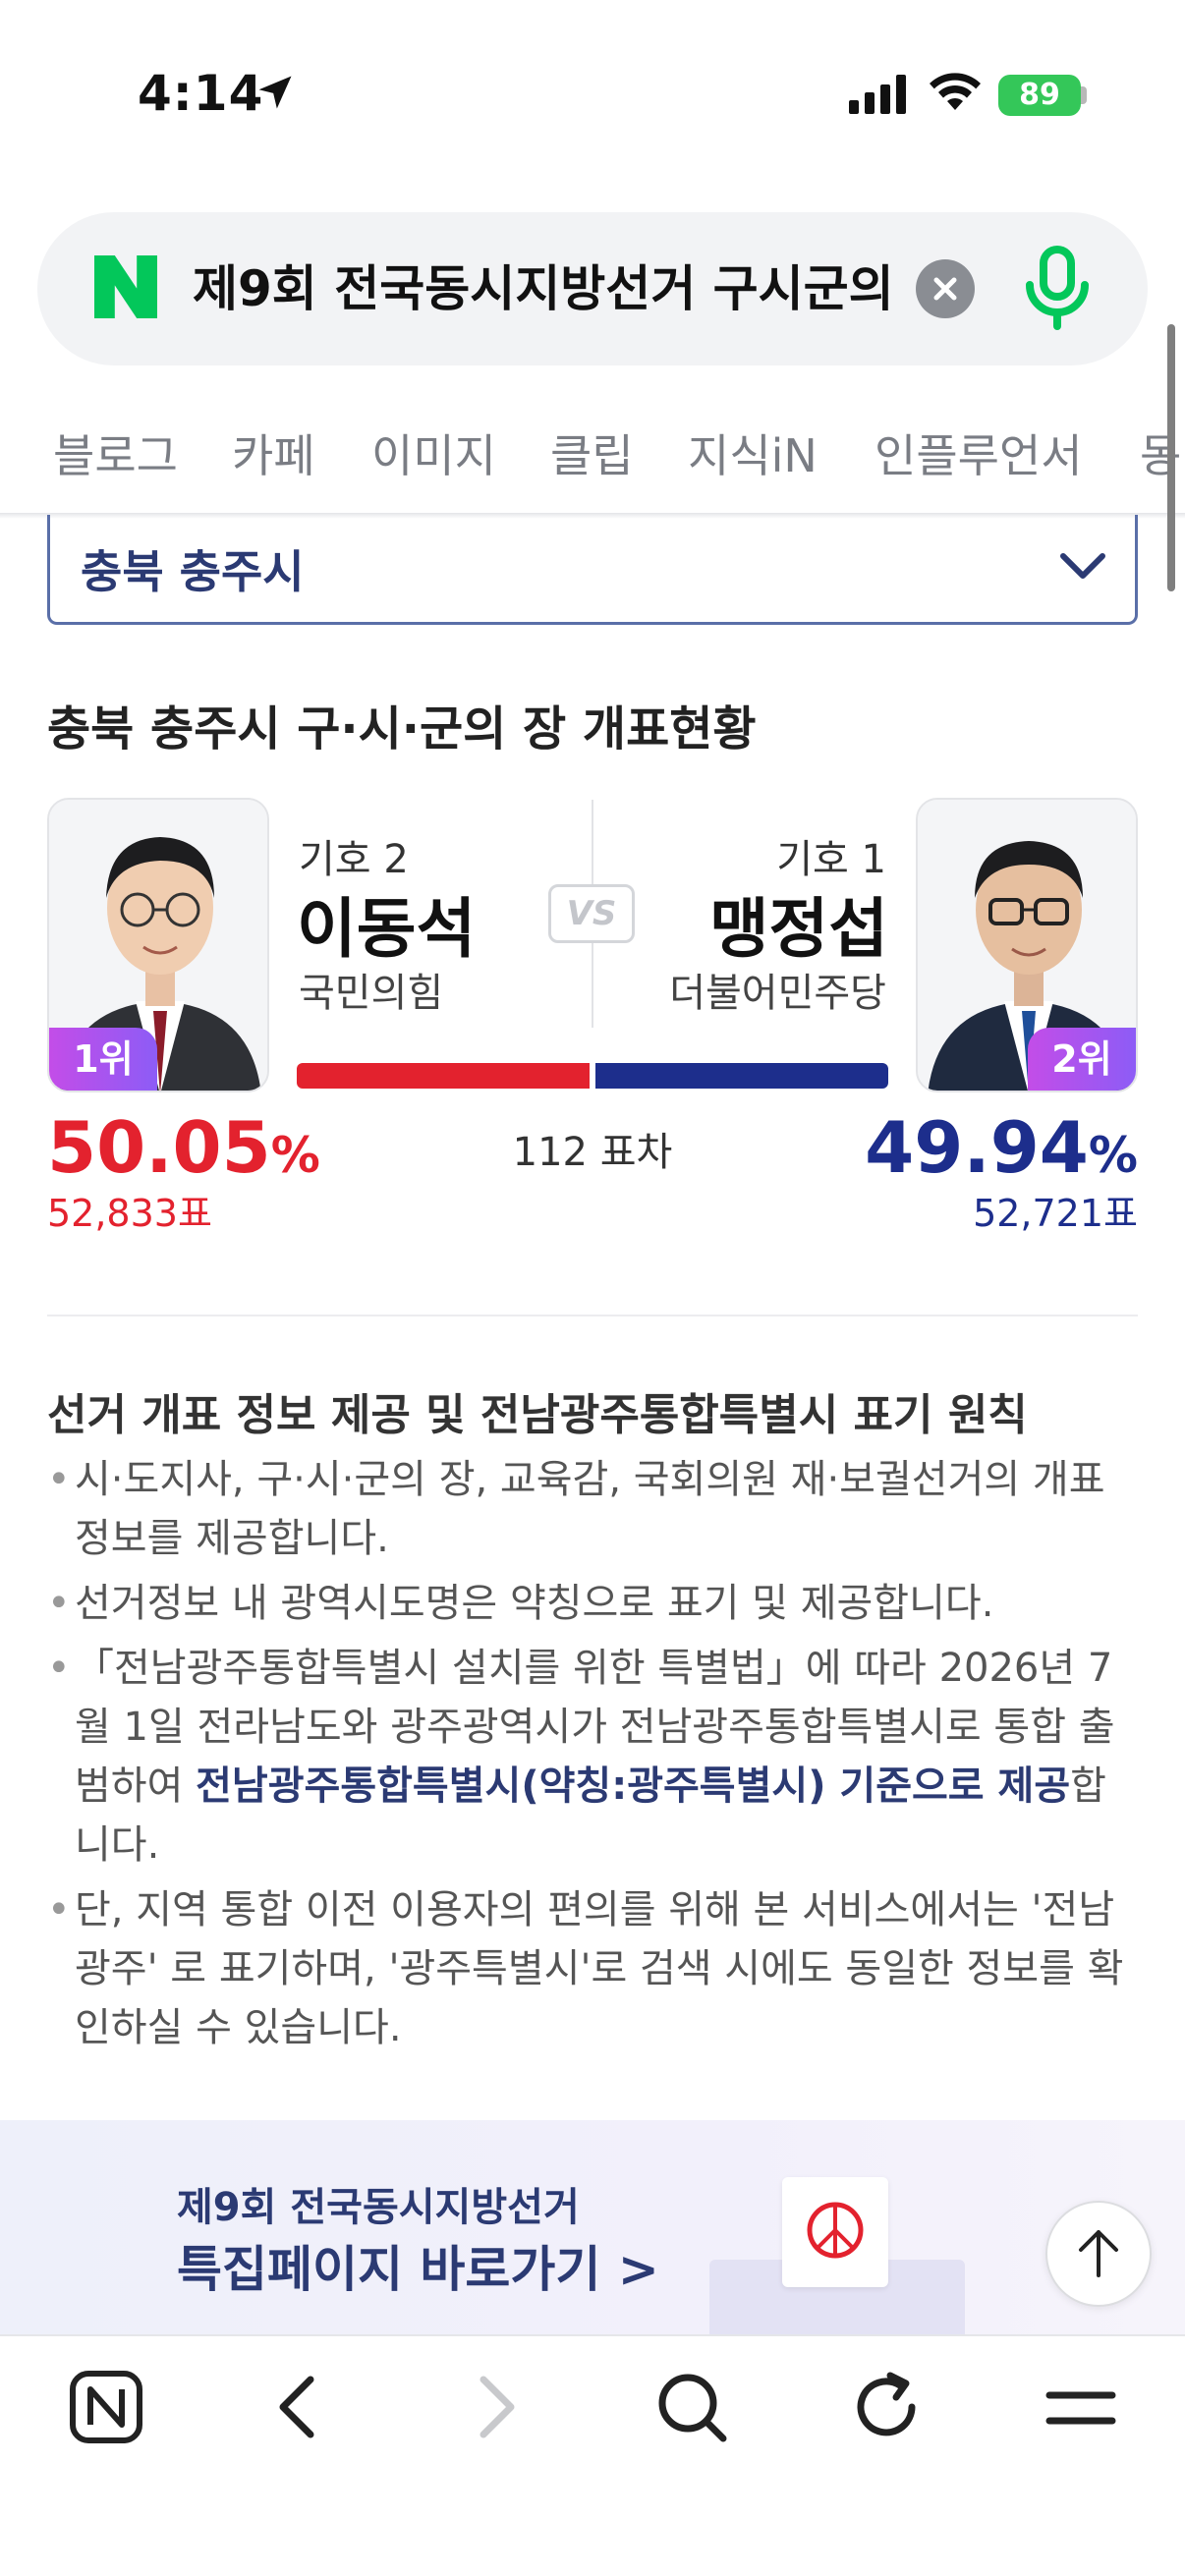  What do you see at coordinates (298, 2407) in the screenshot?
I see `back-icon` at bounding box center [298, 2407].